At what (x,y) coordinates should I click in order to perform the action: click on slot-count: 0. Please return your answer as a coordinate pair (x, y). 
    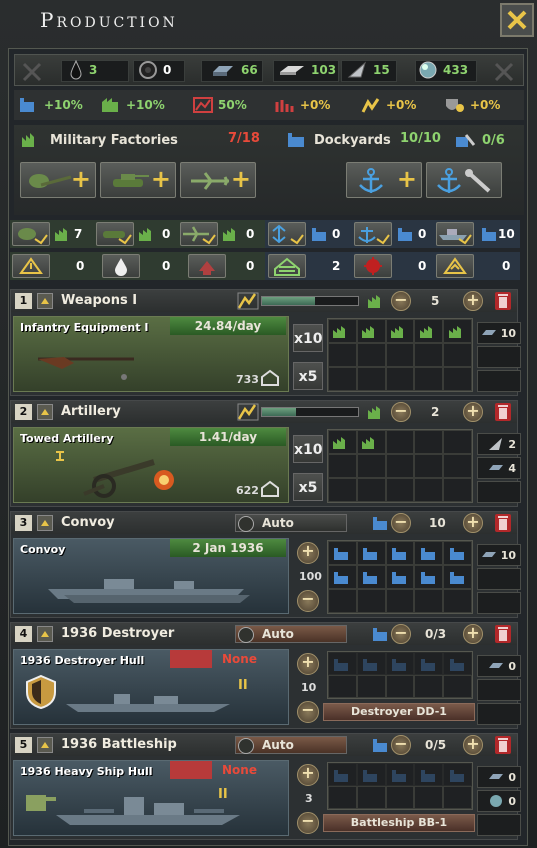
    Looking at the image, I should click on (80, 266).